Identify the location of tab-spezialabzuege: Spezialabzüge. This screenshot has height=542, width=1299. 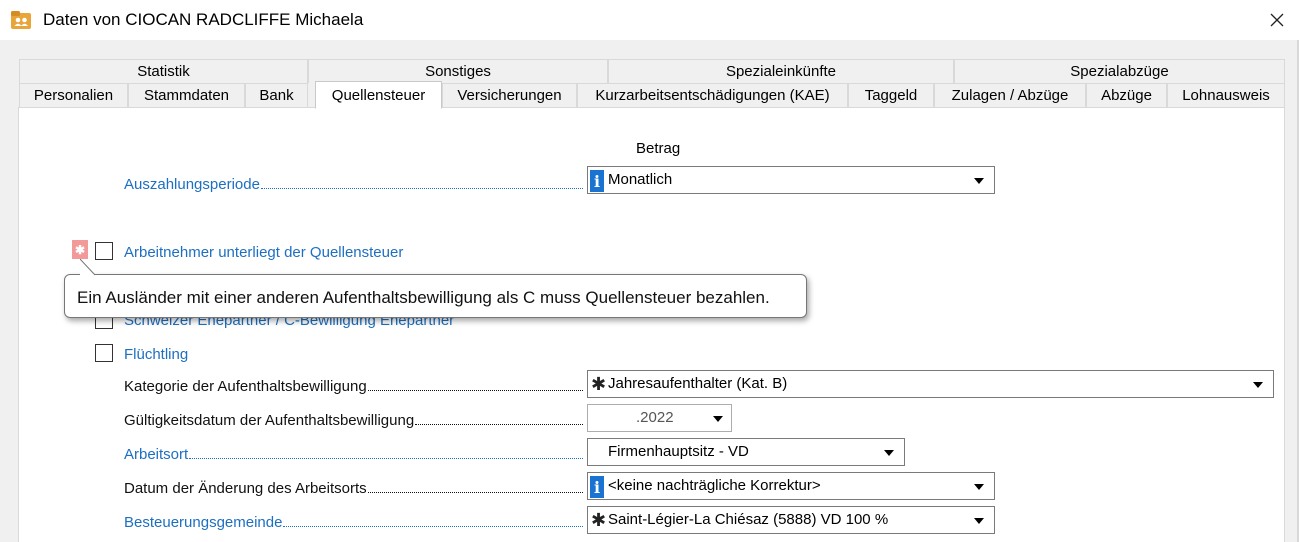
(1119, 71).